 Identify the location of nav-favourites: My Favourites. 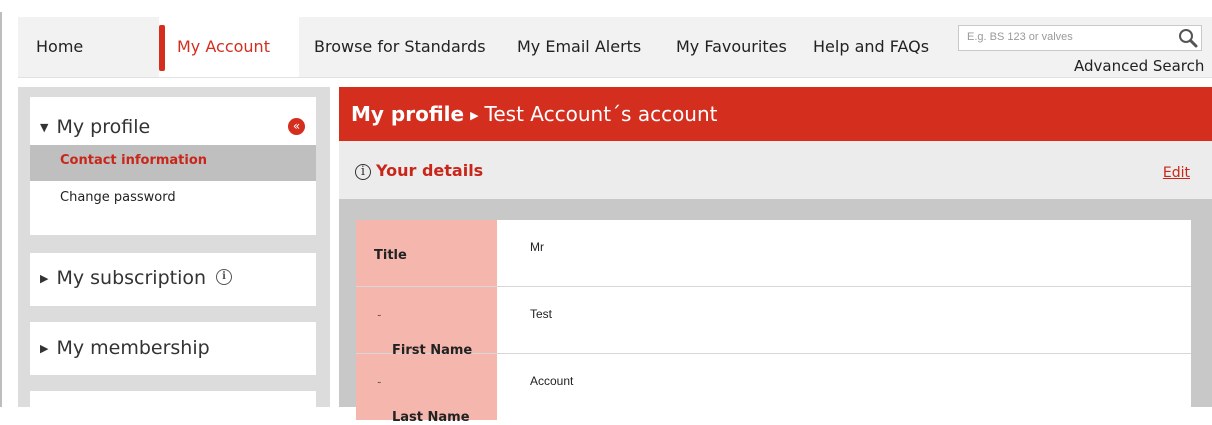
(731, 47).